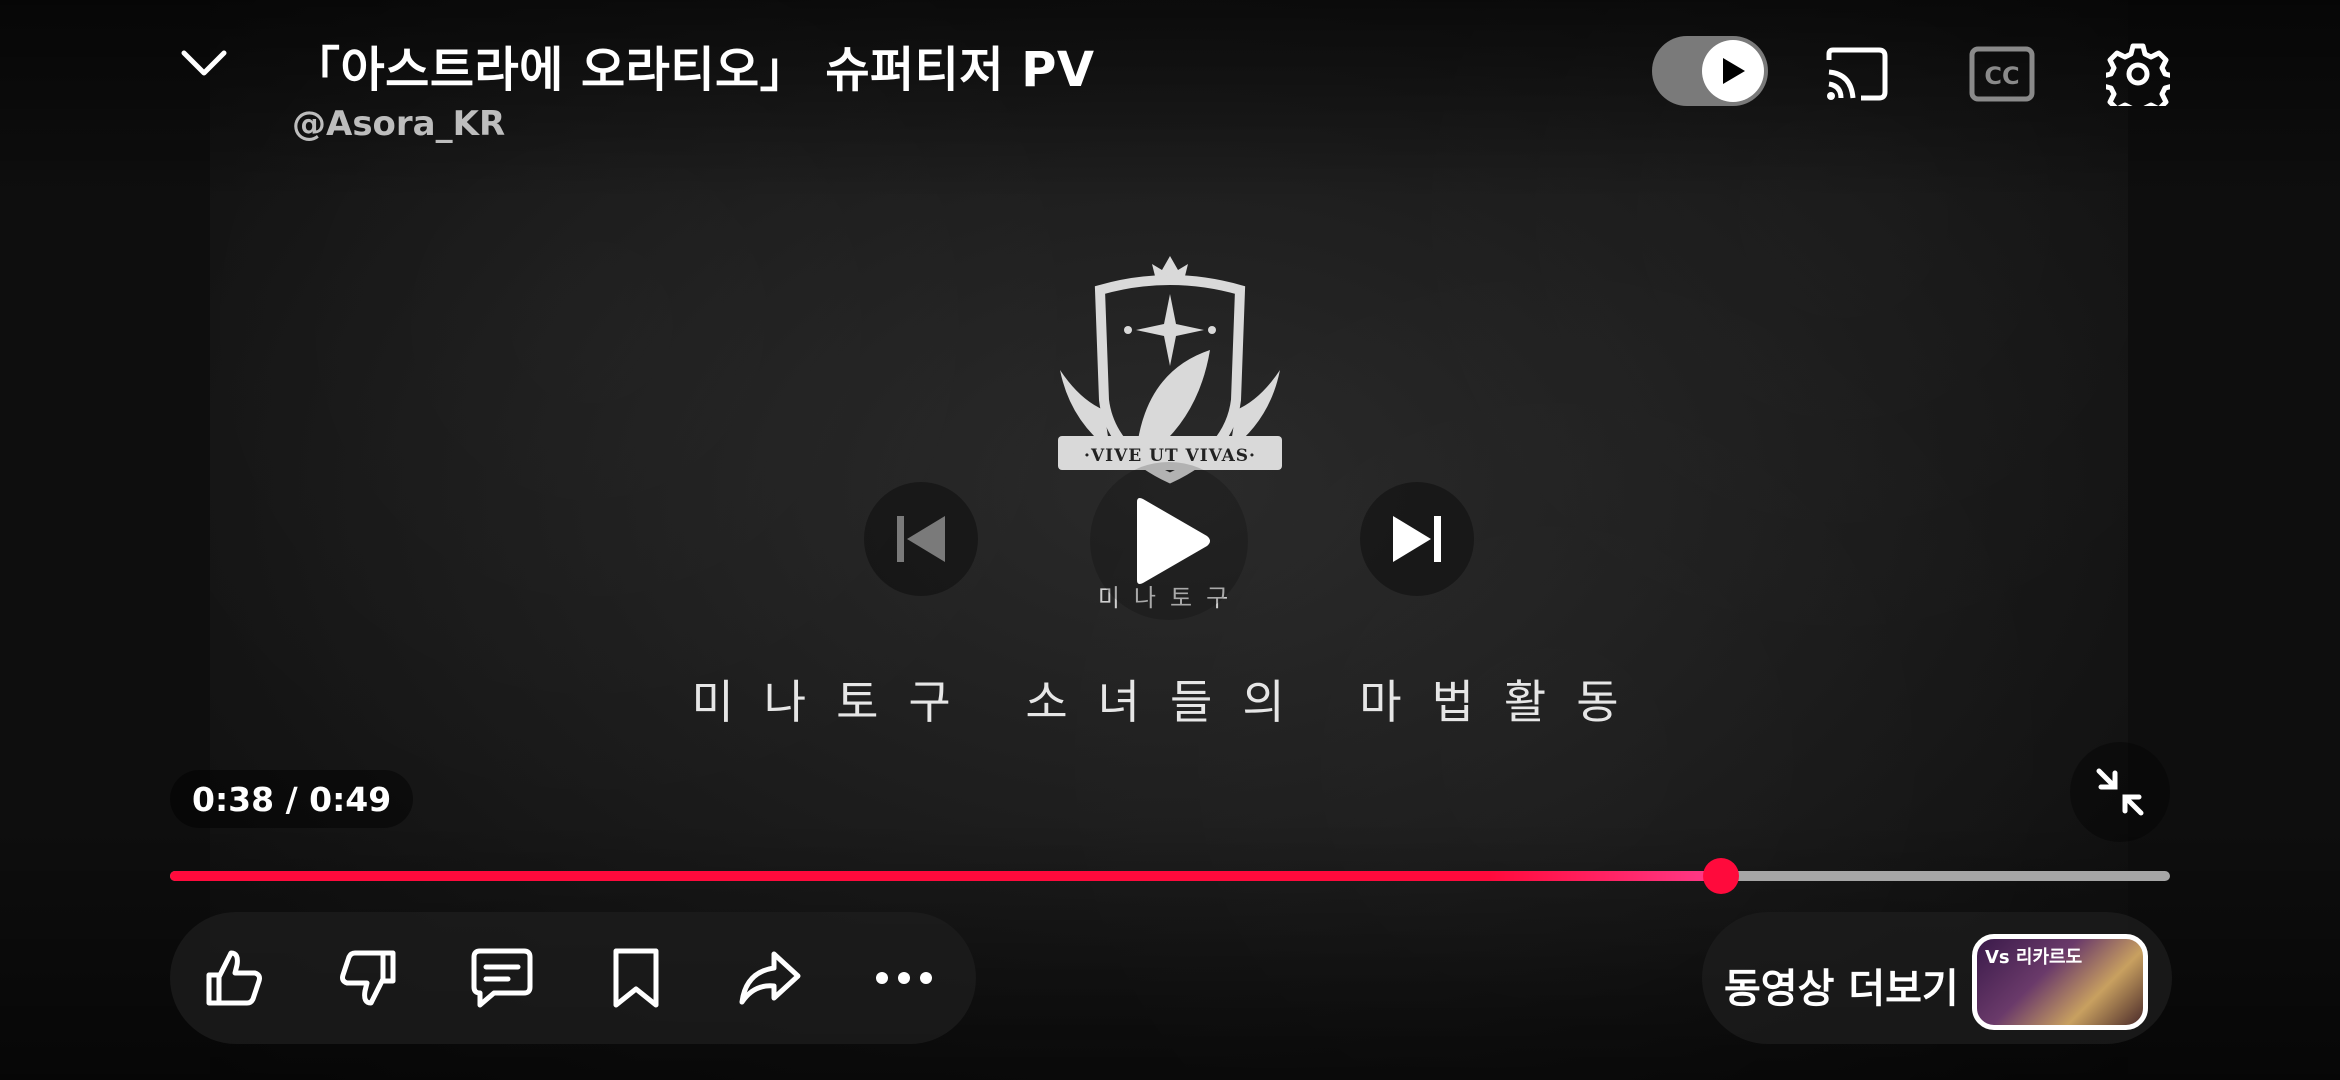 This screenshot has height=1080, width=2340. I want to click on bookmark-icon, so click(636, 978).